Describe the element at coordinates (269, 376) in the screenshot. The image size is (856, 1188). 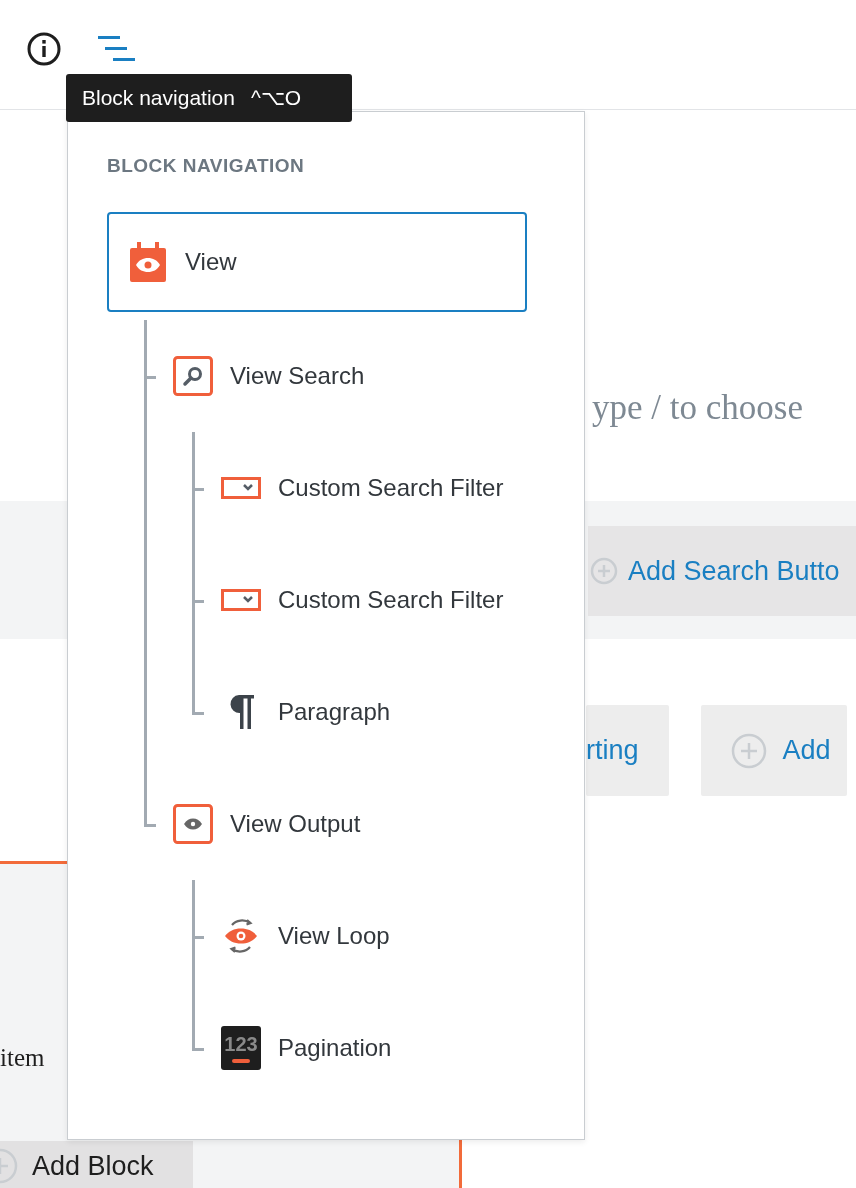
I see `tree-item: View Search` at that location.